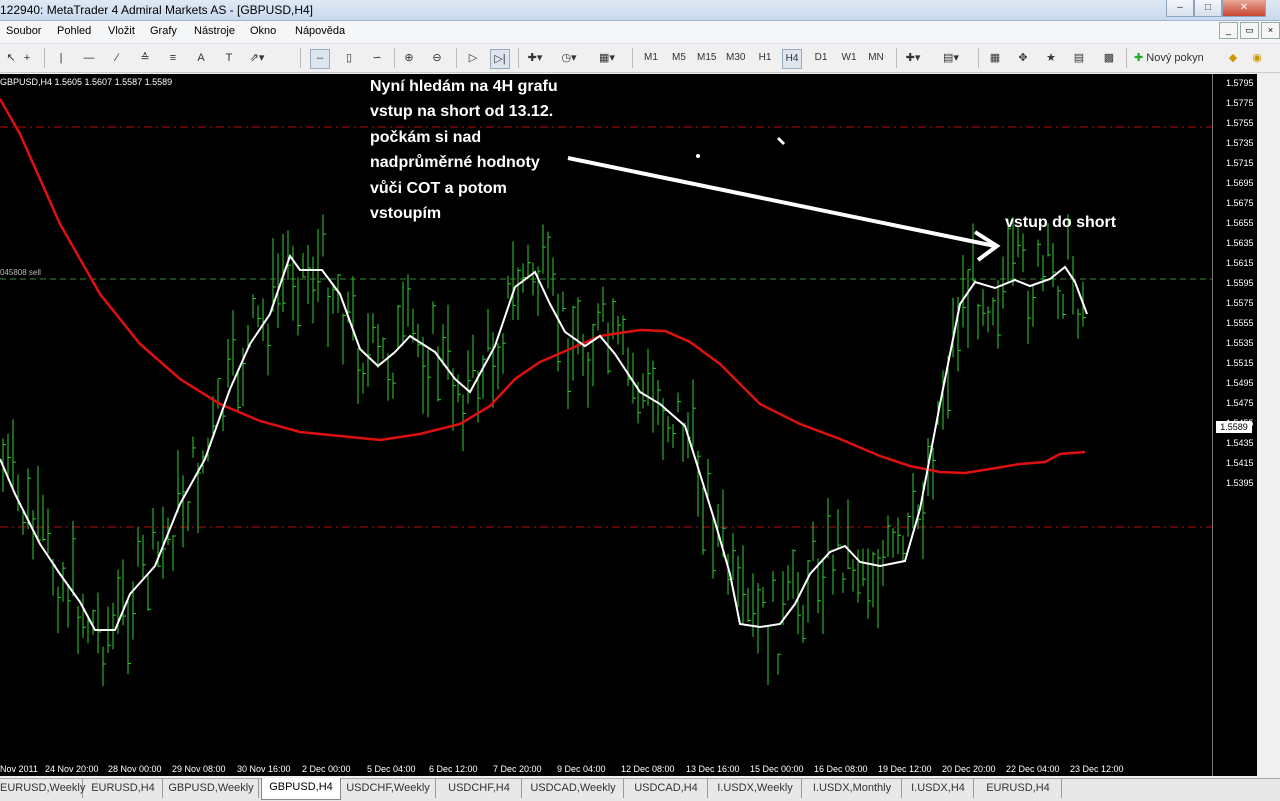 Image resolution: width=1280 pixels, height=801 pixels. I want to click on menu-view: Pohled, so click(74, 31).